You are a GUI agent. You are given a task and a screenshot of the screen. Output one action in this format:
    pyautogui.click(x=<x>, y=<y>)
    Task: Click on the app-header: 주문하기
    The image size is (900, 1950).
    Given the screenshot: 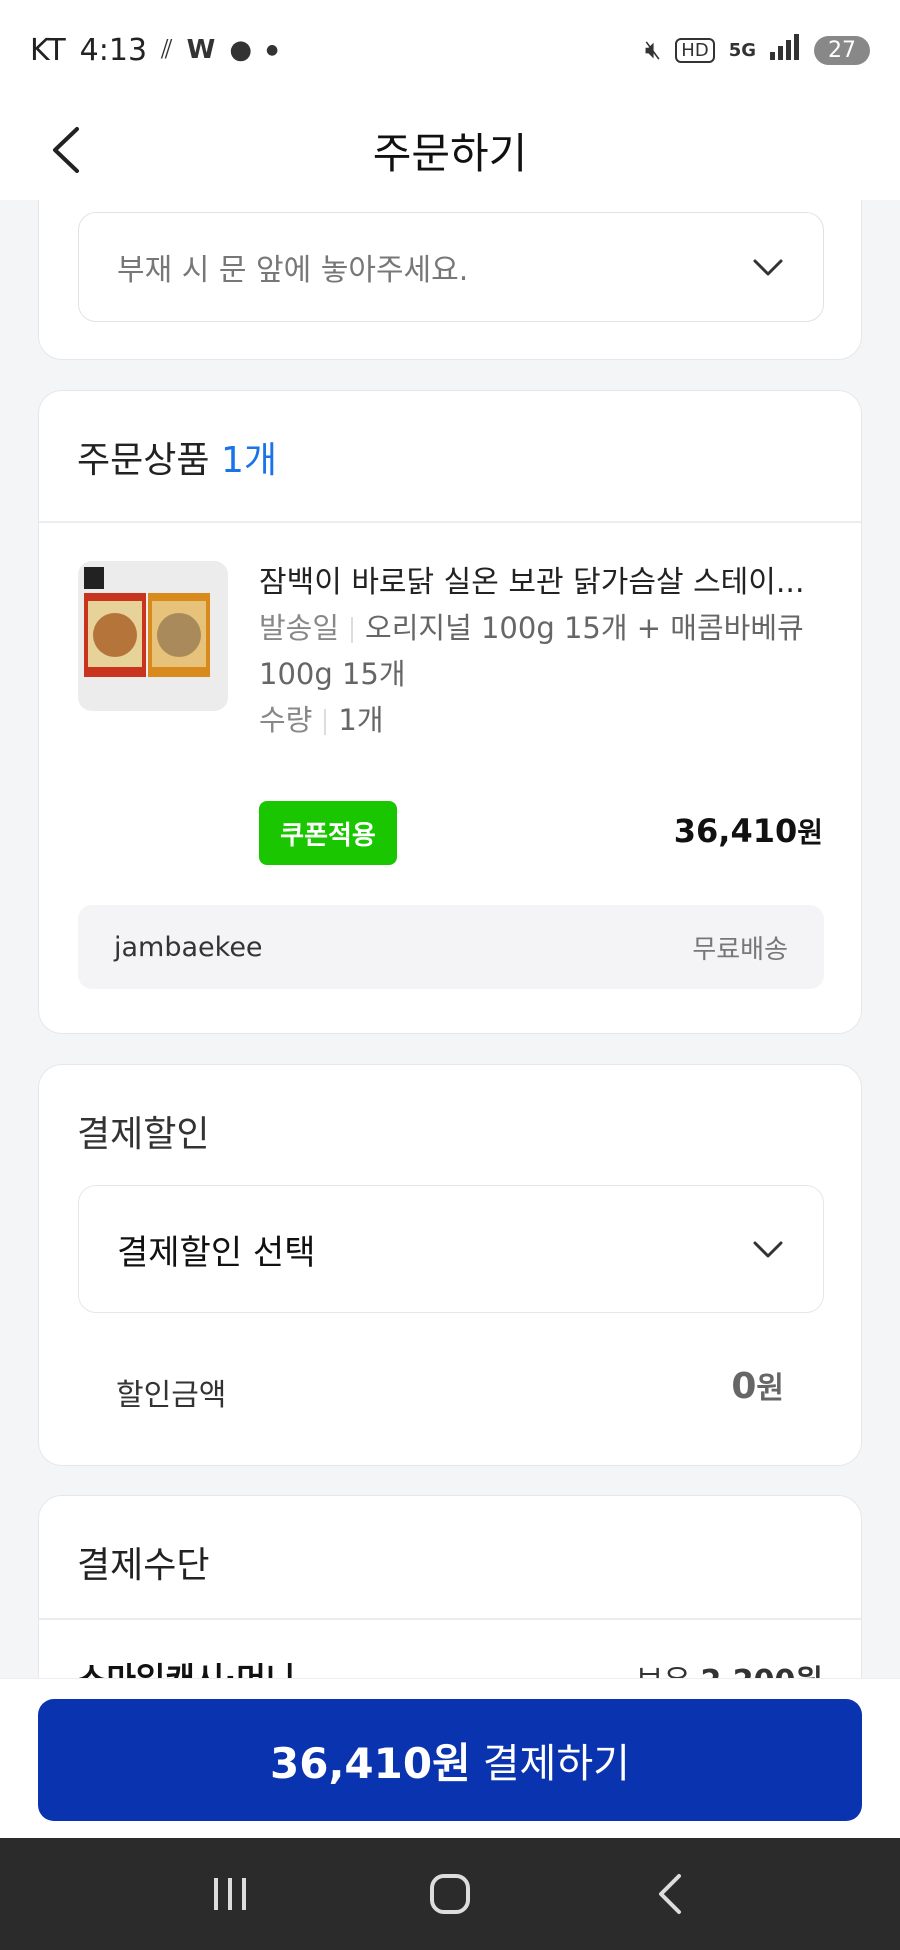 What is the action you would take?
    pyautogui.click(x=450, y=150)
    